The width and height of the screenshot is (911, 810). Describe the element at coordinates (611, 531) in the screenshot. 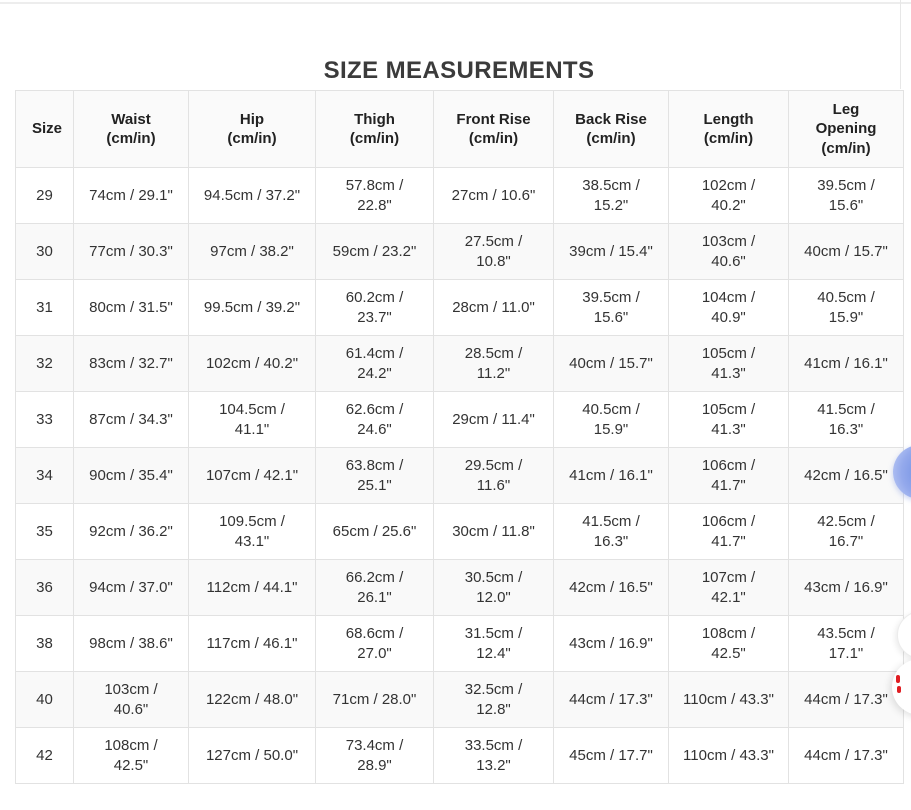

I see `back-rise-cell: 41.5cm / 16.3"` at that location.